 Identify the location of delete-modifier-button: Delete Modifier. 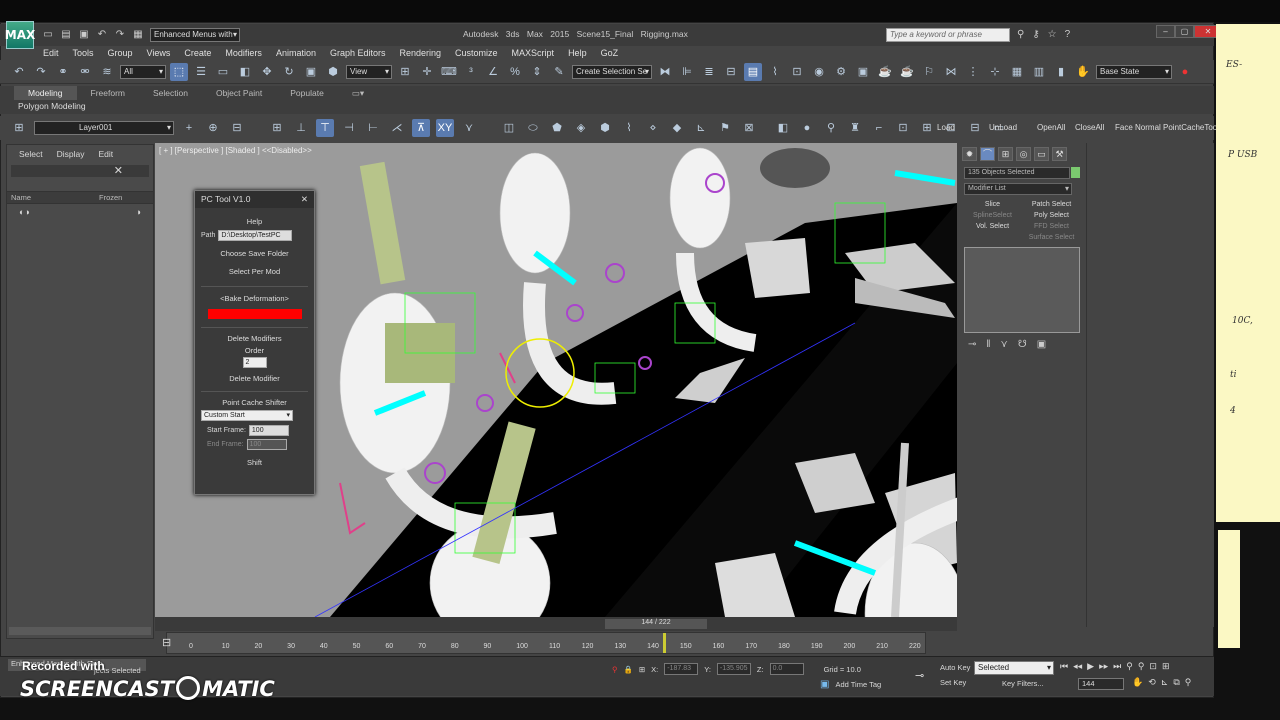
(254, 378).